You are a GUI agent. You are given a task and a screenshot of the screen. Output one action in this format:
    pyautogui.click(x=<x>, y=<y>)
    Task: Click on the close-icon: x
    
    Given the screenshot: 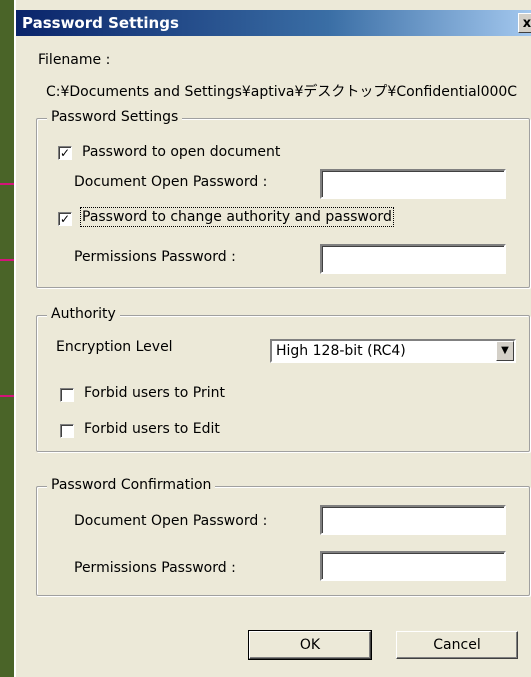 What is the action you would take?
    pyautogui.click(x=524, y=23)
    